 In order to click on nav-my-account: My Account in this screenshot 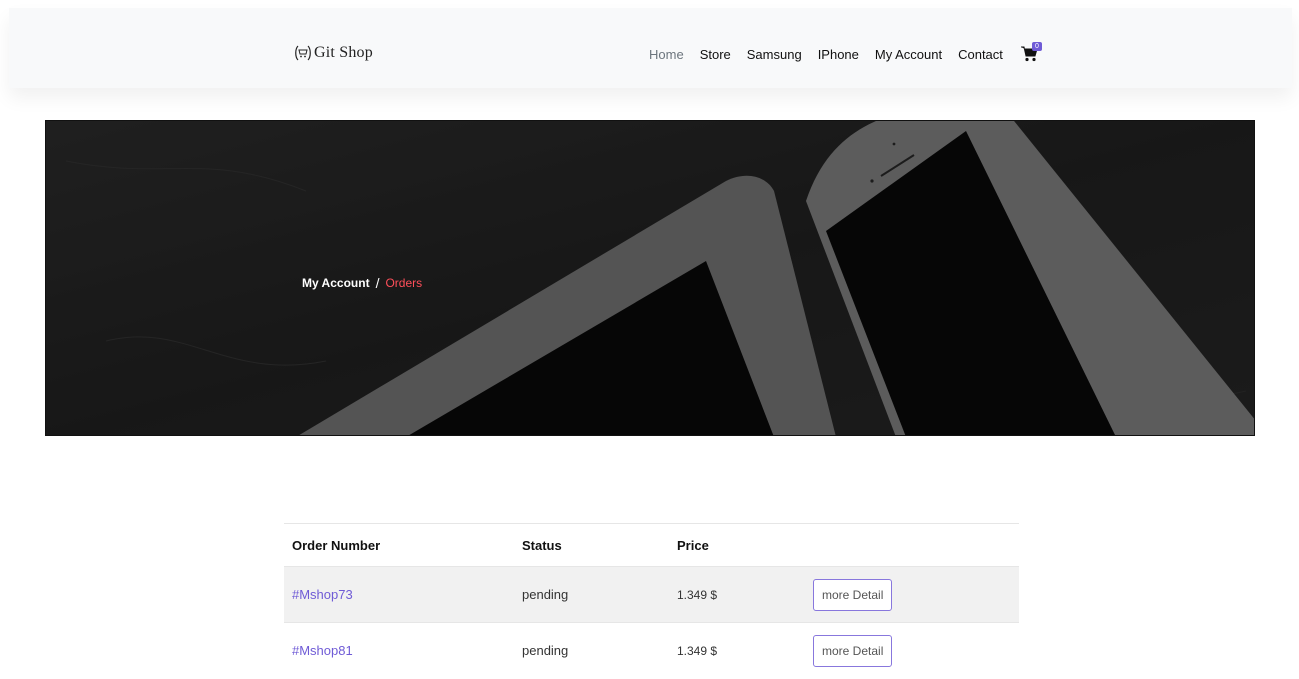, I will do `click(908, 54)`.